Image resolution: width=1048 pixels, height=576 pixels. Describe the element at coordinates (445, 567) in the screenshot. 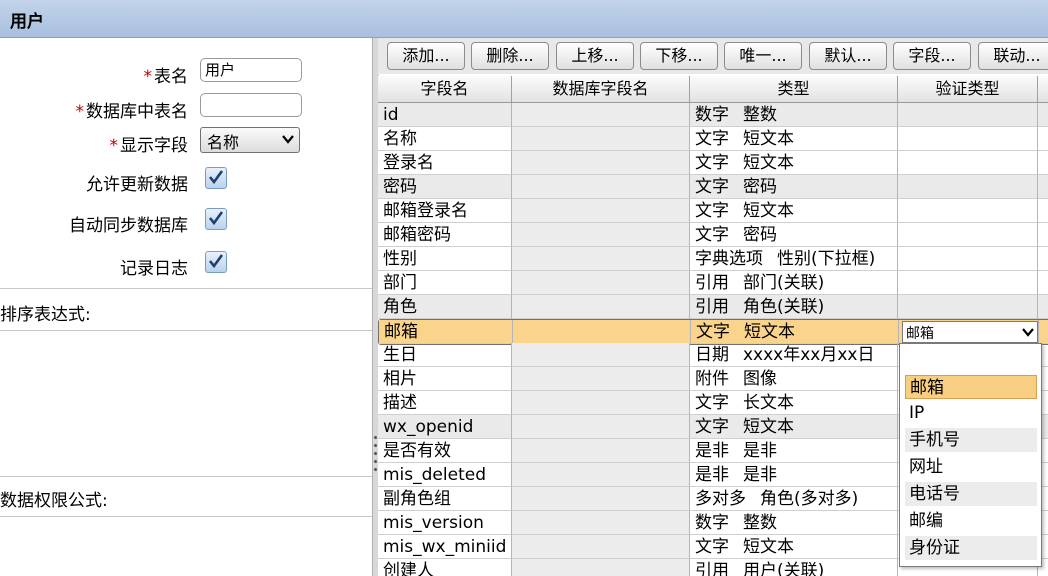

I see `field-name-cell: 创建人` at that location.